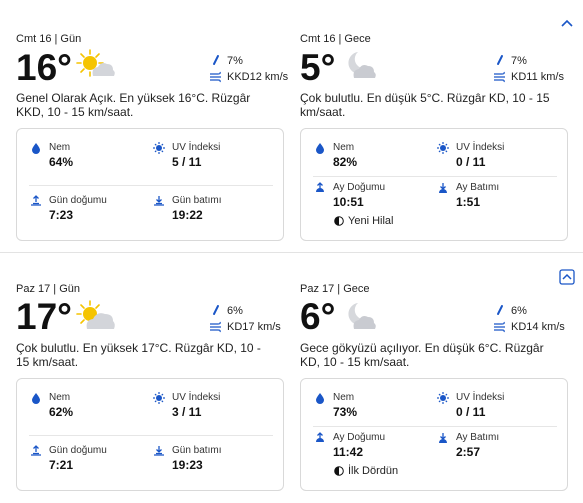  I want to click on wind-value: KD11 km/s, so click(537, 77).